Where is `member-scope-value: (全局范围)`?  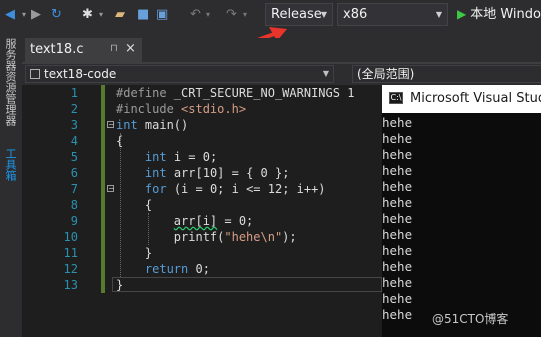
member-scope-value: (全局范围) is located at coordinates (386, 74).